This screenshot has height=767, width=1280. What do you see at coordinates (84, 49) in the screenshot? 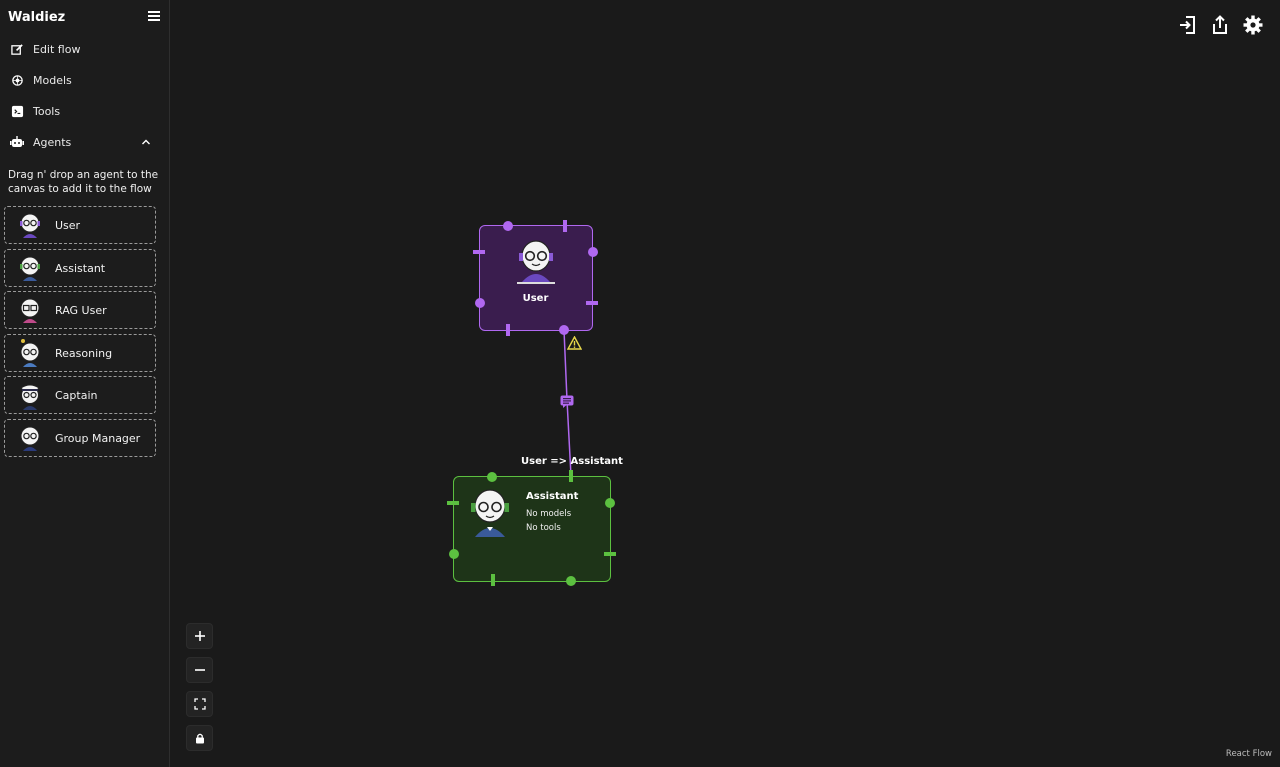
I see `nav-edit-flow: Edit flow` at bounding box center [84, 49].